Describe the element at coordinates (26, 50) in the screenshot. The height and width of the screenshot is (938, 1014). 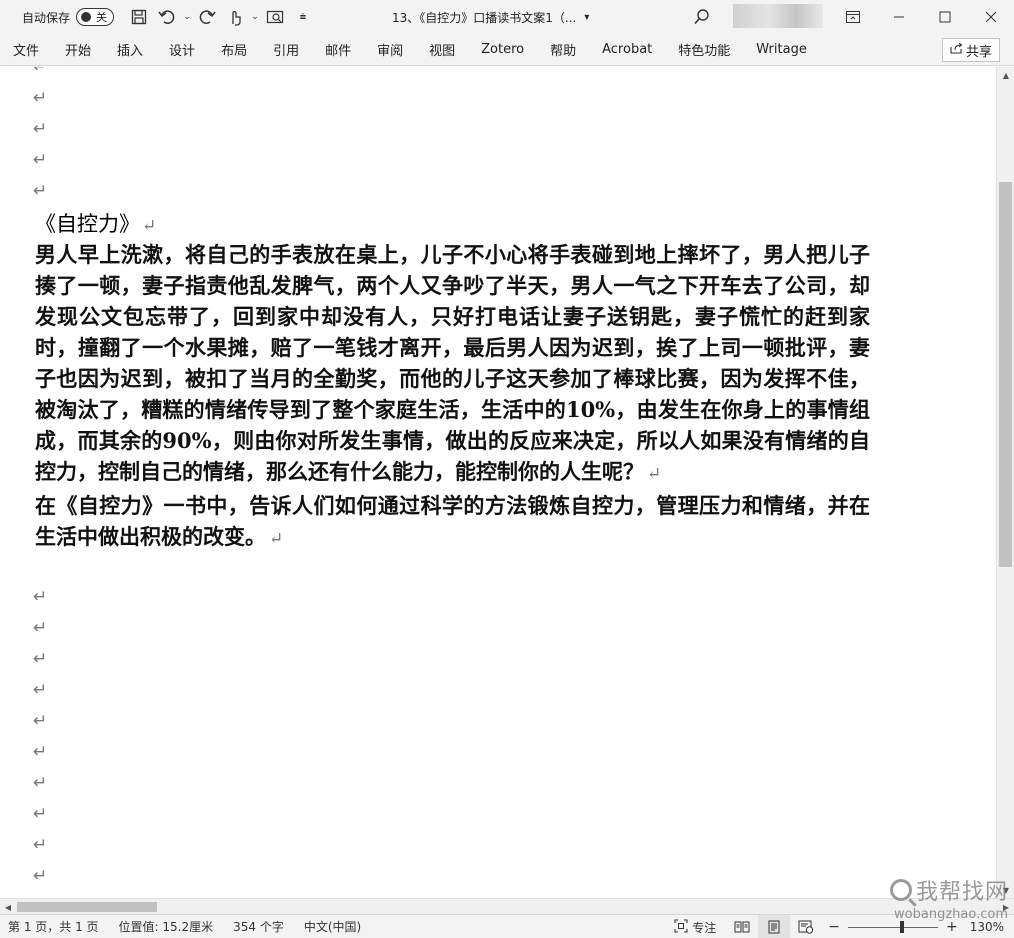
I see `tab-file: 文件` at that location.